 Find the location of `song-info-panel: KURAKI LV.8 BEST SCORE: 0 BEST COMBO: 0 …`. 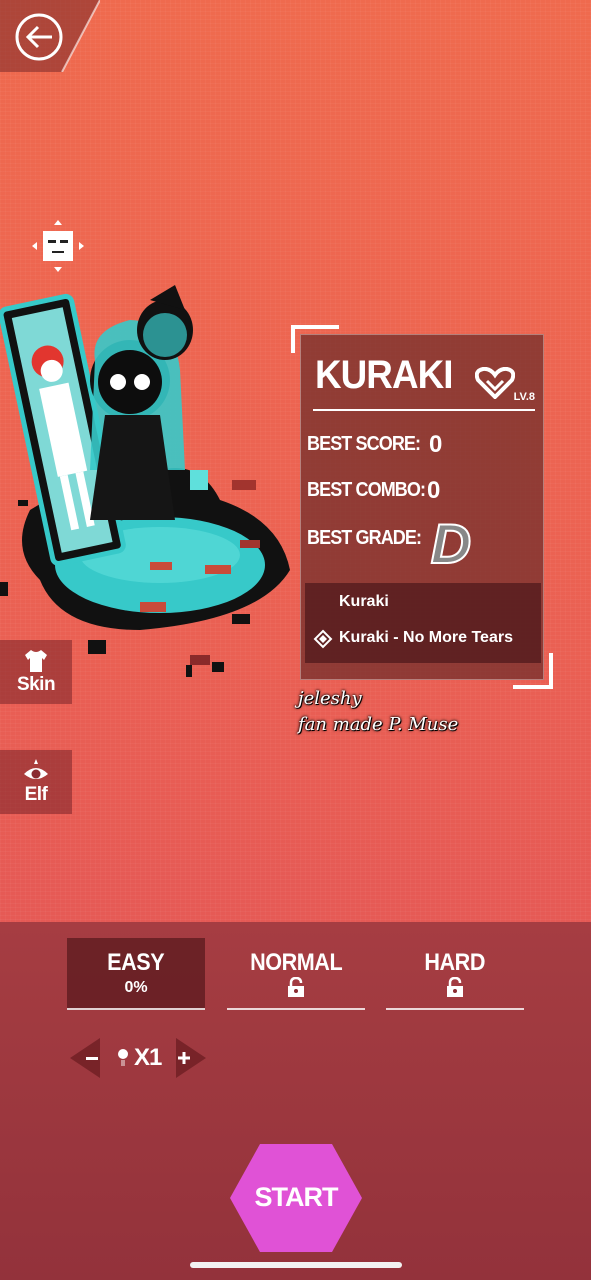

song-info-panel: KURAKI LV.8 BEST SCORE: 0 BEST COMBO: 0 … is located at coordinates (422, 507).